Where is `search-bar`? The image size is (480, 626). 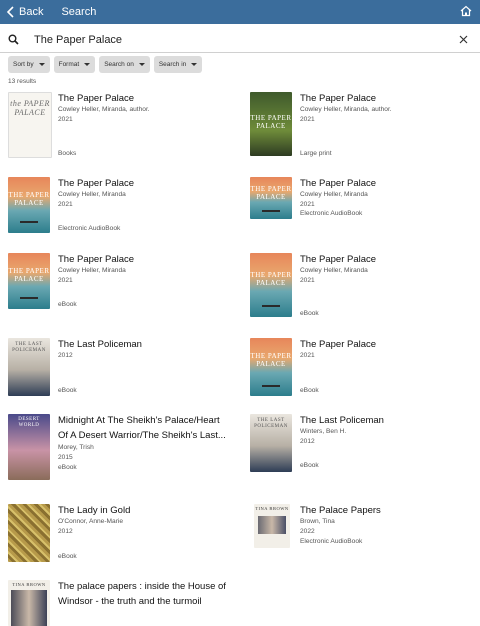 search-bar is located at coordinates (240, 40).